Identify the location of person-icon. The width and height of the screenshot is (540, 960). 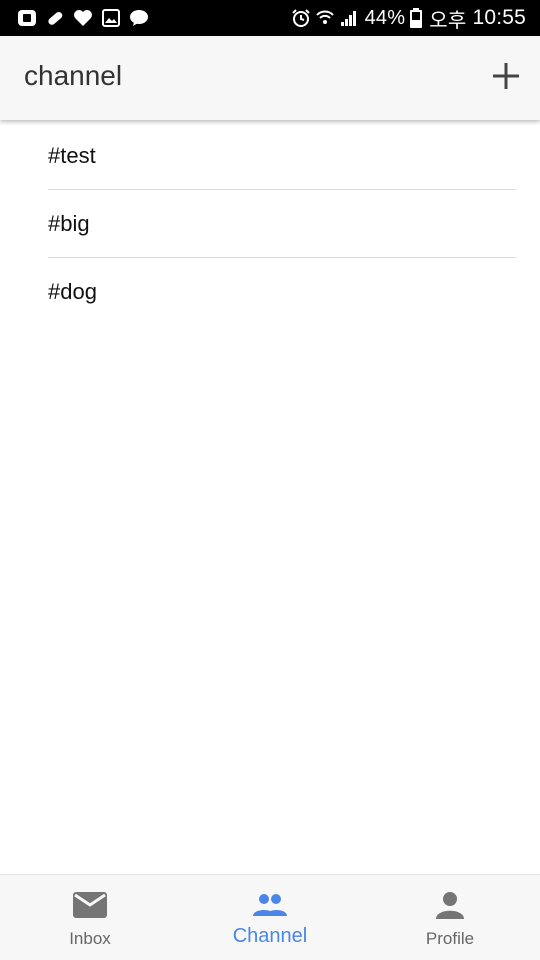
(450, 905).